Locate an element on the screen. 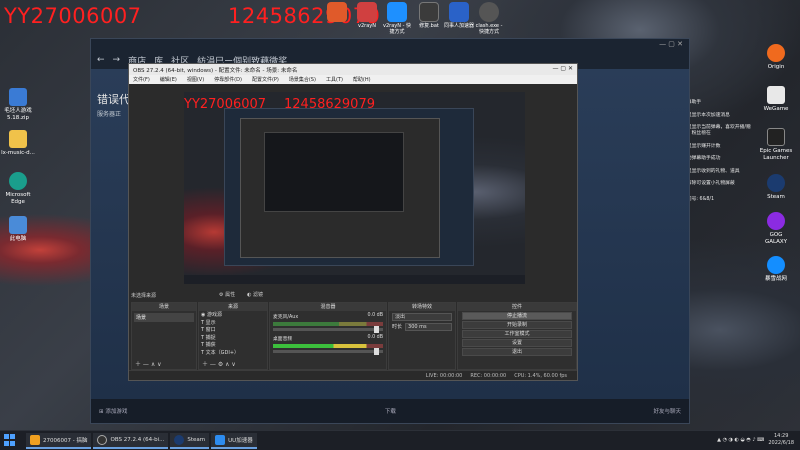 This screenshot has height=450, width=800. filters-button: ◐ 滤镜 is located at coordinates (255, 294).